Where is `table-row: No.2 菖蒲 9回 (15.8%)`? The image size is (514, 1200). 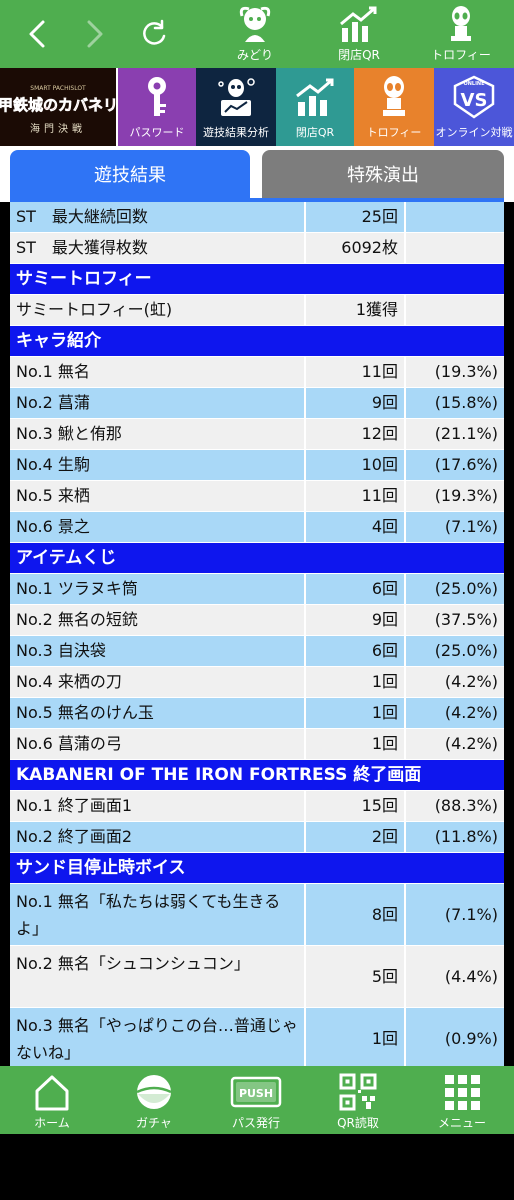
table-row: No.2 菖蒲 9回 (15.8%) is located at coordinates (257, 403).